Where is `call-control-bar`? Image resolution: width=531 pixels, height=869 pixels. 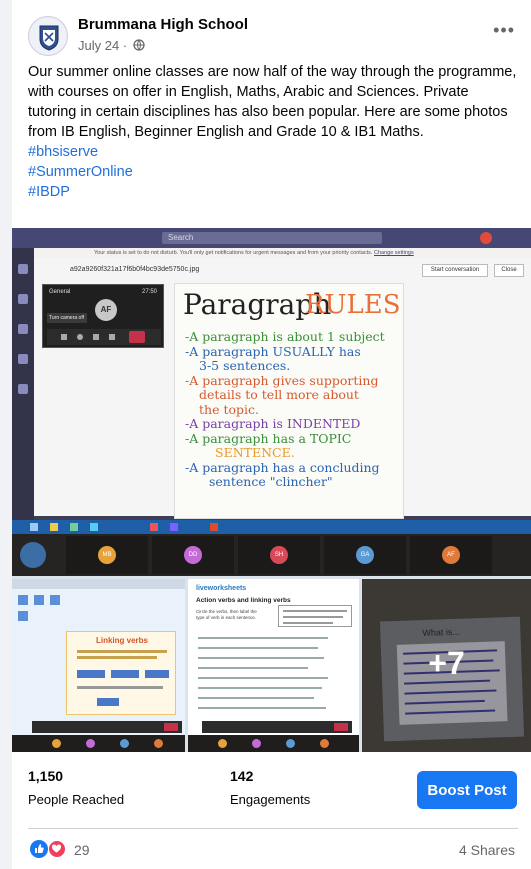 call-control-bar is located at coordinates (277, 727).